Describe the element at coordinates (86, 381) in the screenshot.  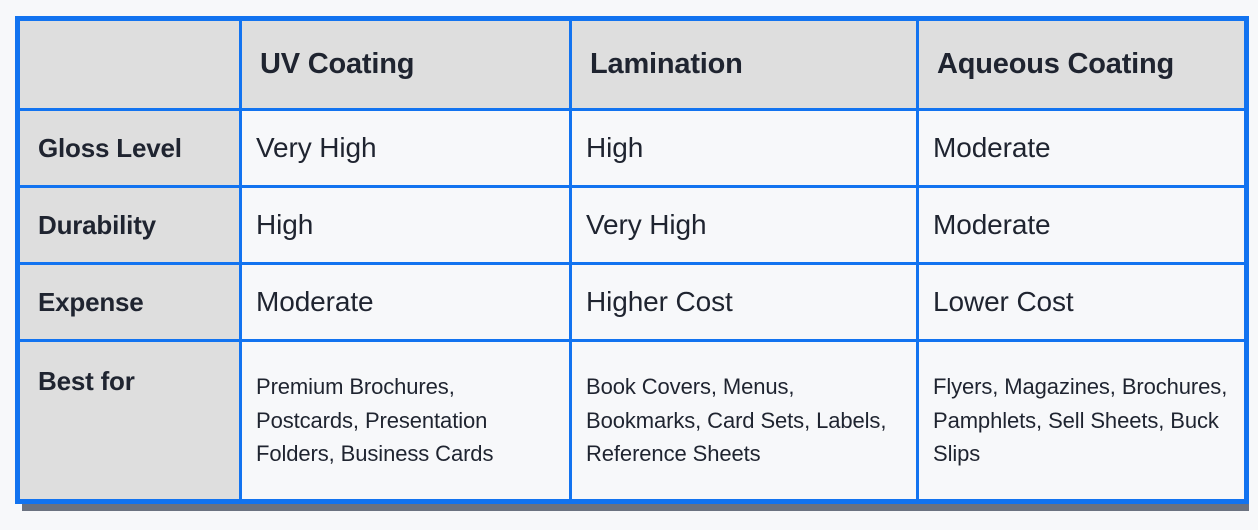
I see `row-label-text: Best for` at that location.